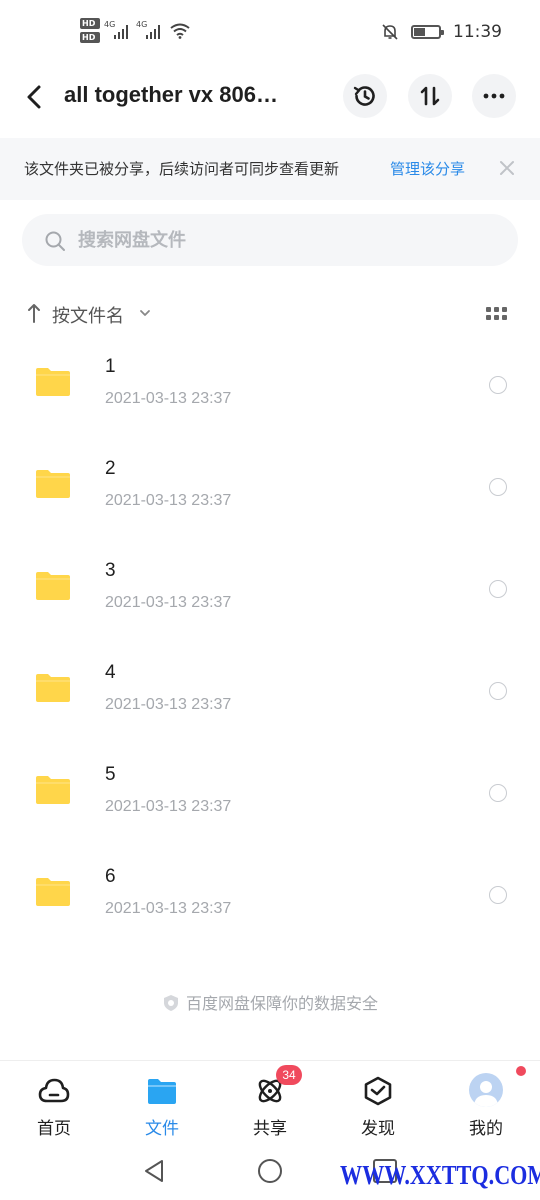 The image size is (540, 1200). I want to click on file-name: 1, so click(110, 366).